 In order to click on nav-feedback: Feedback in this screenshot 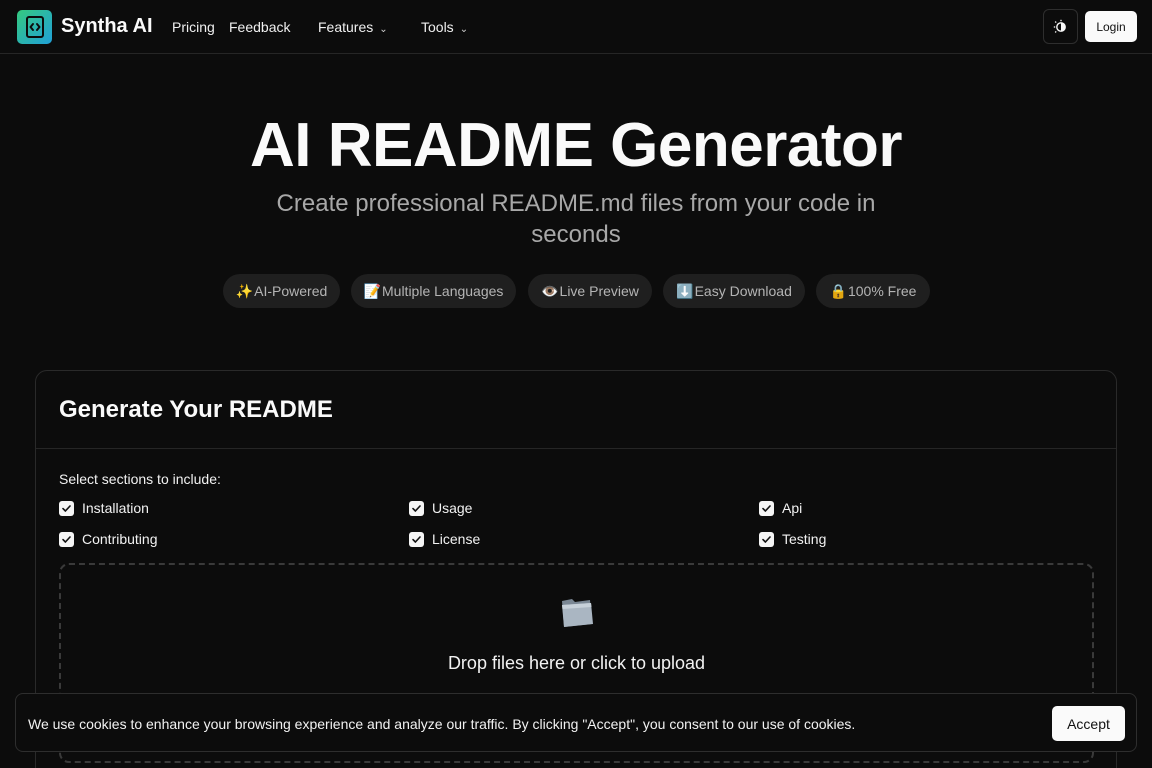, I will do `click(259, 27)`.